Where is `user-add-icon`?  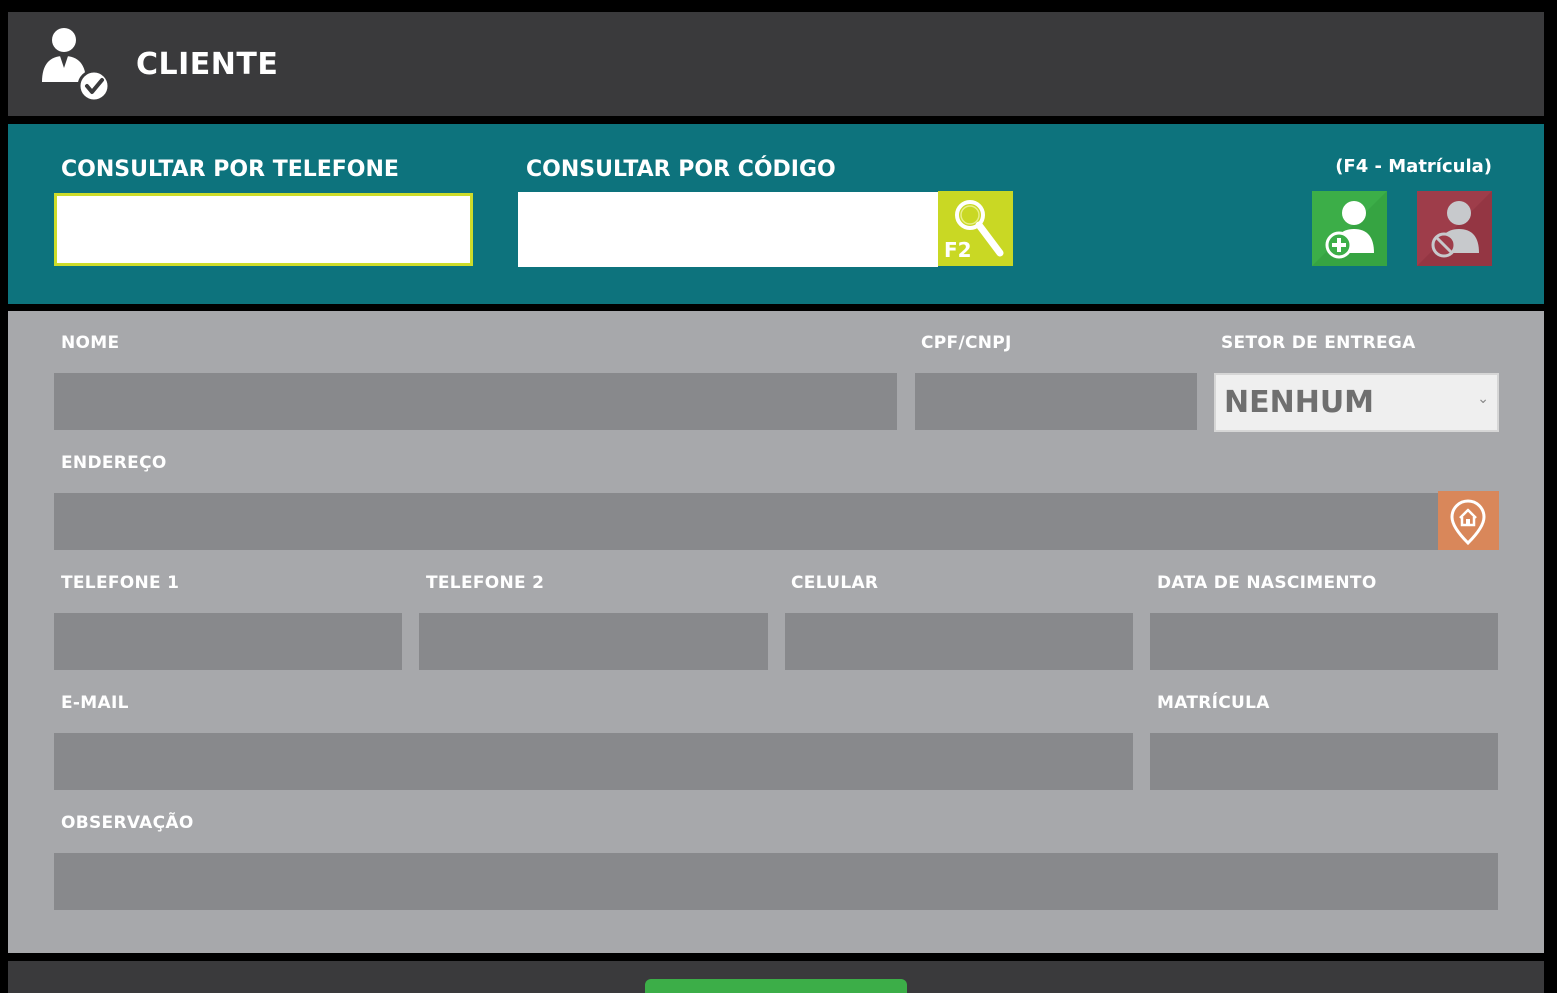
user-add-icon is located at coordinates (1349, 228).